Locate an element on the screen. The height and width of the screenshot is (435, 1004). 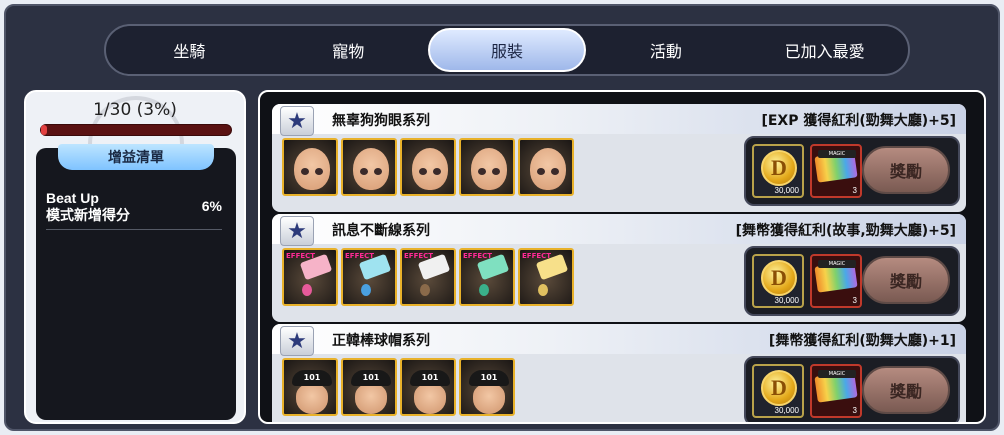
bonus-value: 6% is located at coordinates (211, 206).